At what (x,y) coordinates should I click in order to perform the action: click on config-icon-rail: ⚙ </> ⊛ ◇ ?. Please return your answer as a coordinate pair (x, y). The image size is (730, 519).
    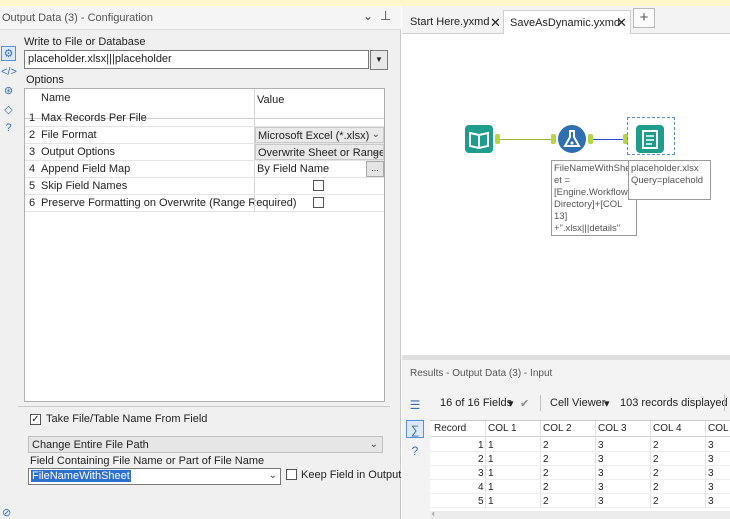
    Looking at the image, I should click on (9, 274).